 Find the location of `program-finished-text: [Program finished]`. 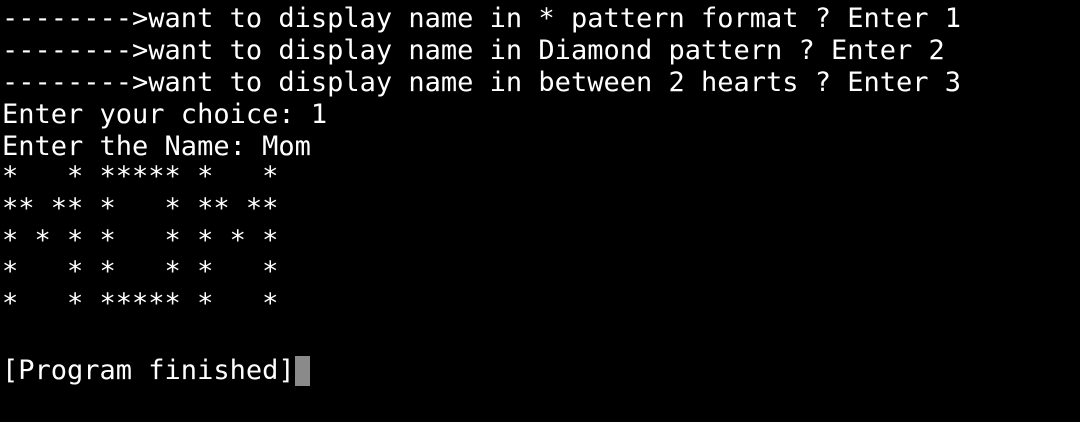

program-finished-text: [Program finished] is located at coordinates (148, 370).